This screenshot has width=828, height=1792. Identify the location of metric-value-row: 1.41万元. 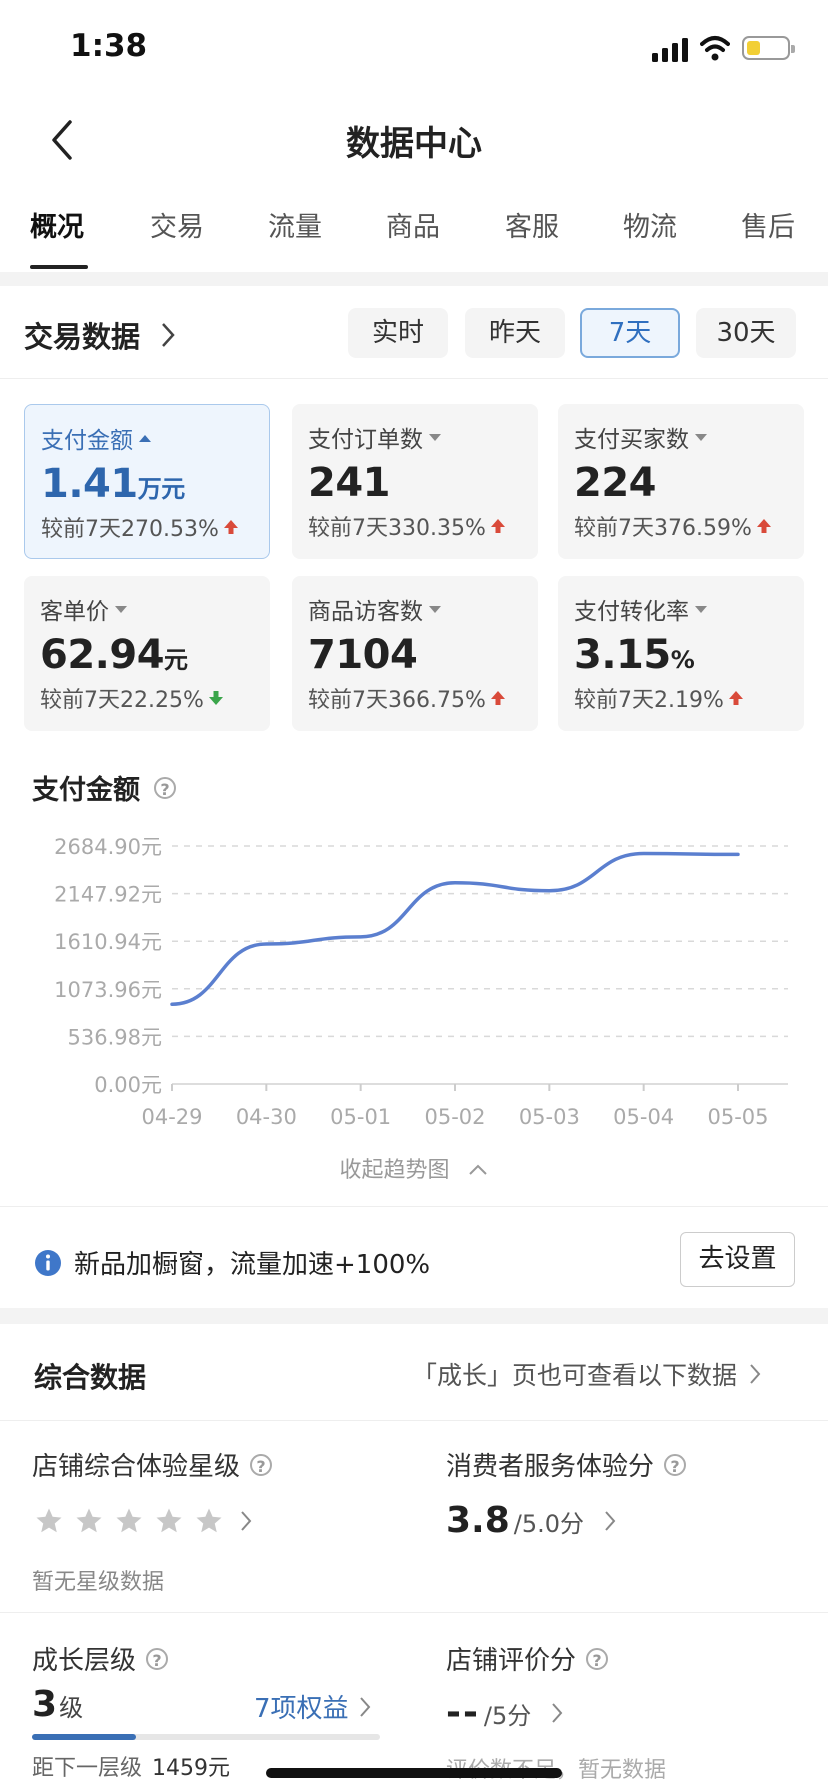
(147, 484).